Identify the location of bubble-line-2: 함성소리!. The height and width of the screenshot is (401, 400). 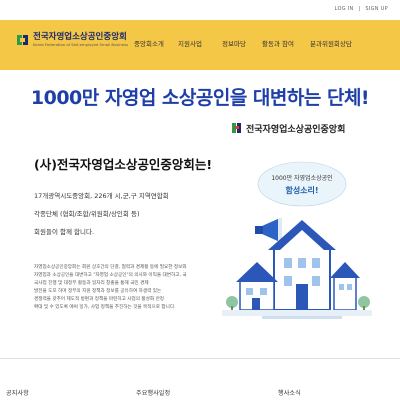
(301, 190).